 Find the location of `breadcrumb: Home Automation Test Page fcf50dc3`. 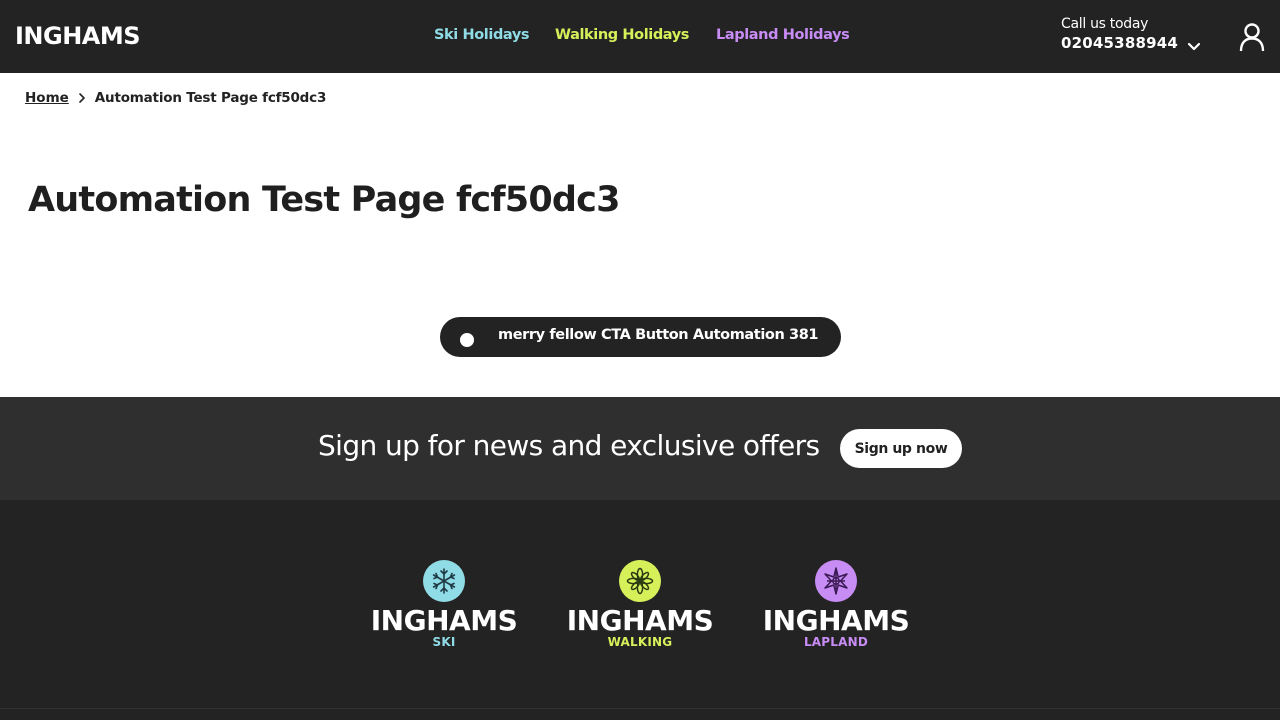

breadcrumb: Home Automation Test Page fcf50dc3 is located at coordinates (175, 98).